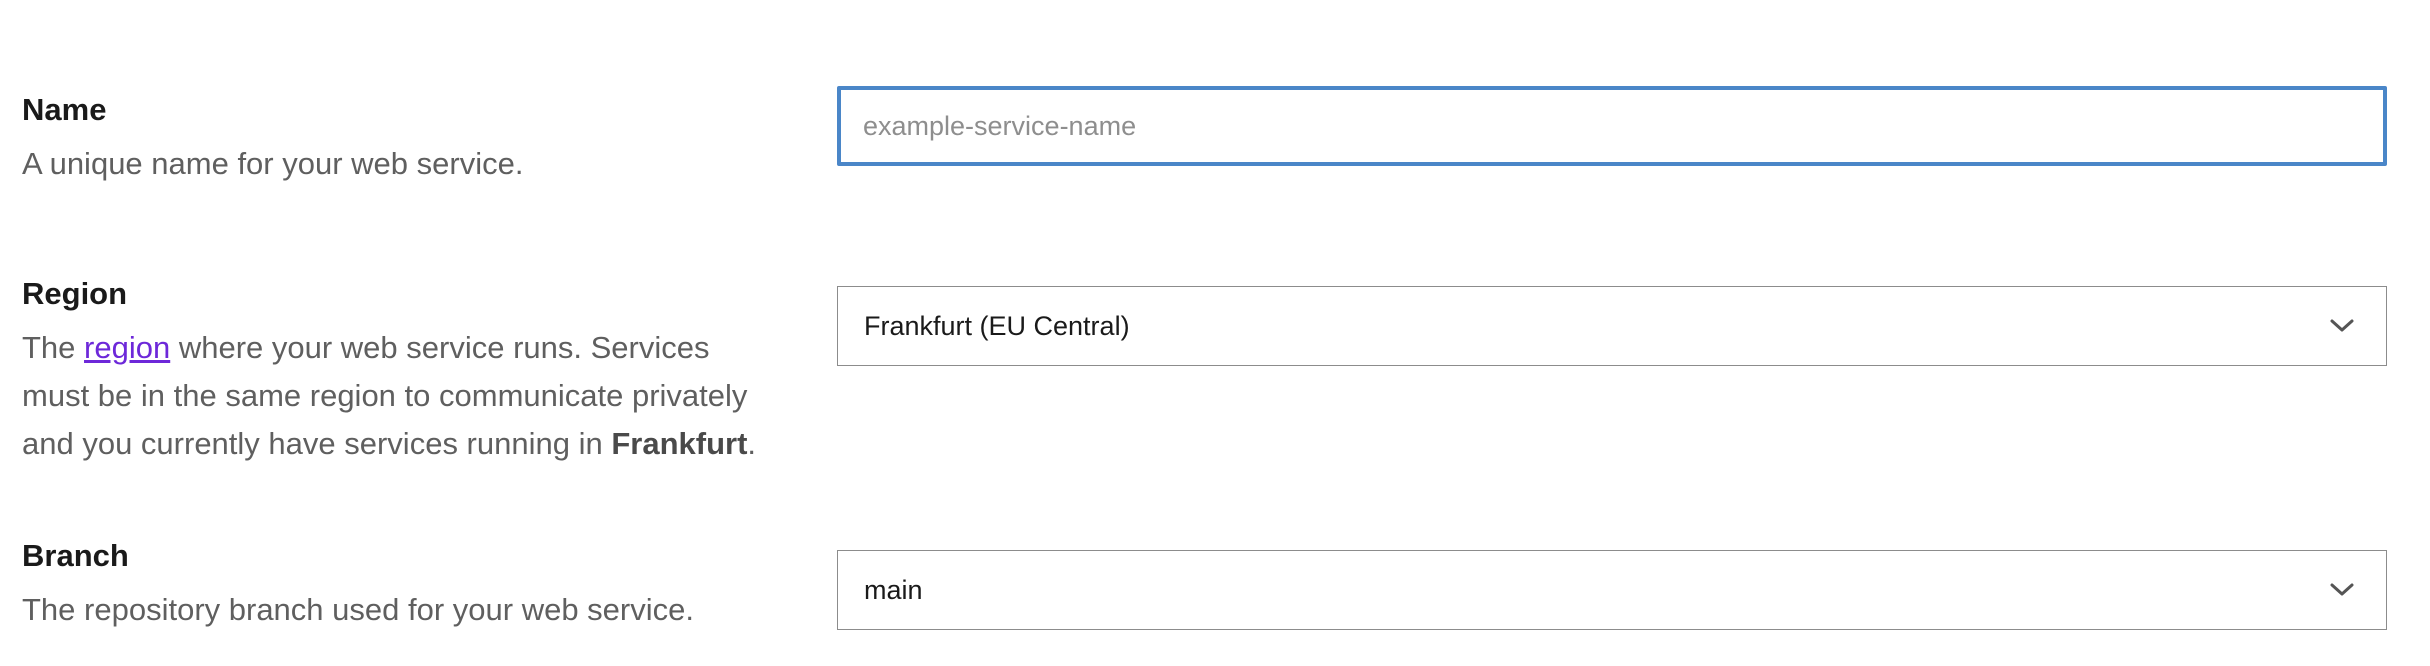  I want to click on region-link: region, so click(127, 347).